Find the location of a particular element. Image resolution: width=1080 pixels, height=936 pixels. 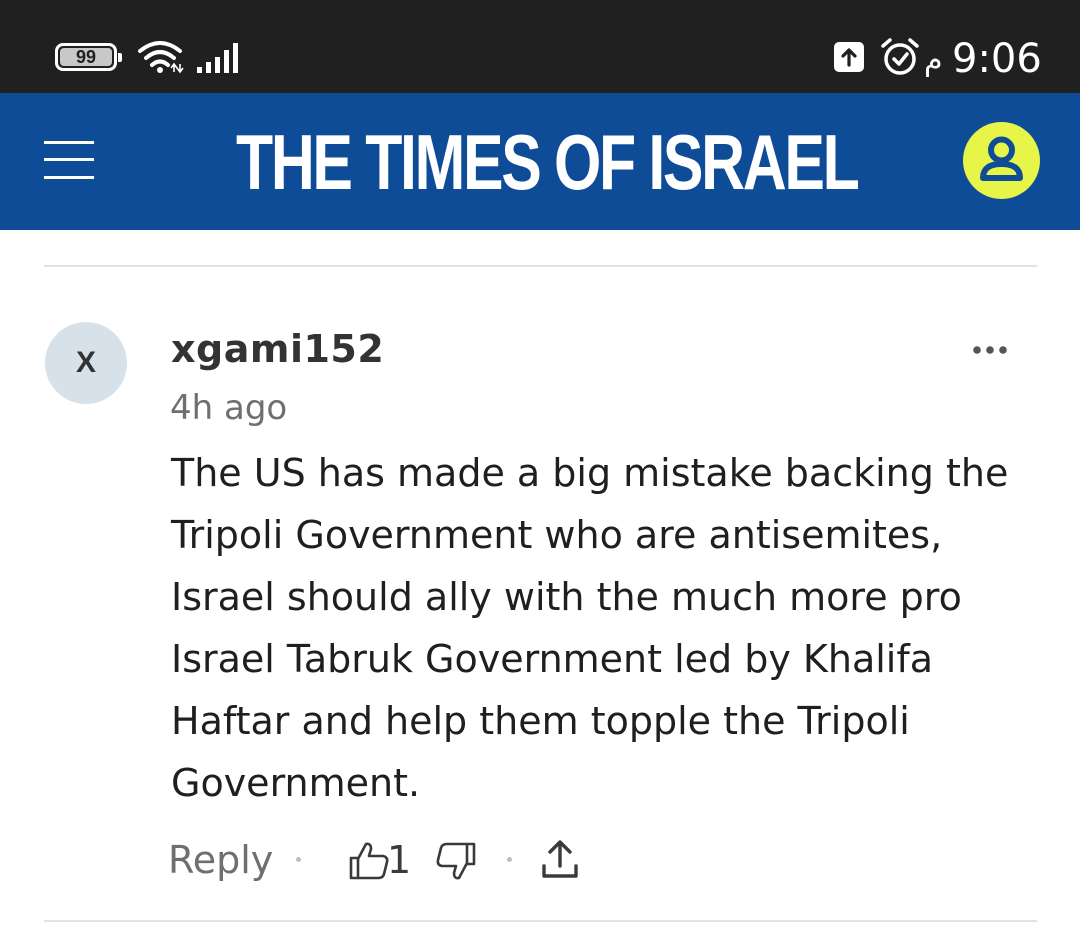

share-icon is located at coordinates (560, 860).